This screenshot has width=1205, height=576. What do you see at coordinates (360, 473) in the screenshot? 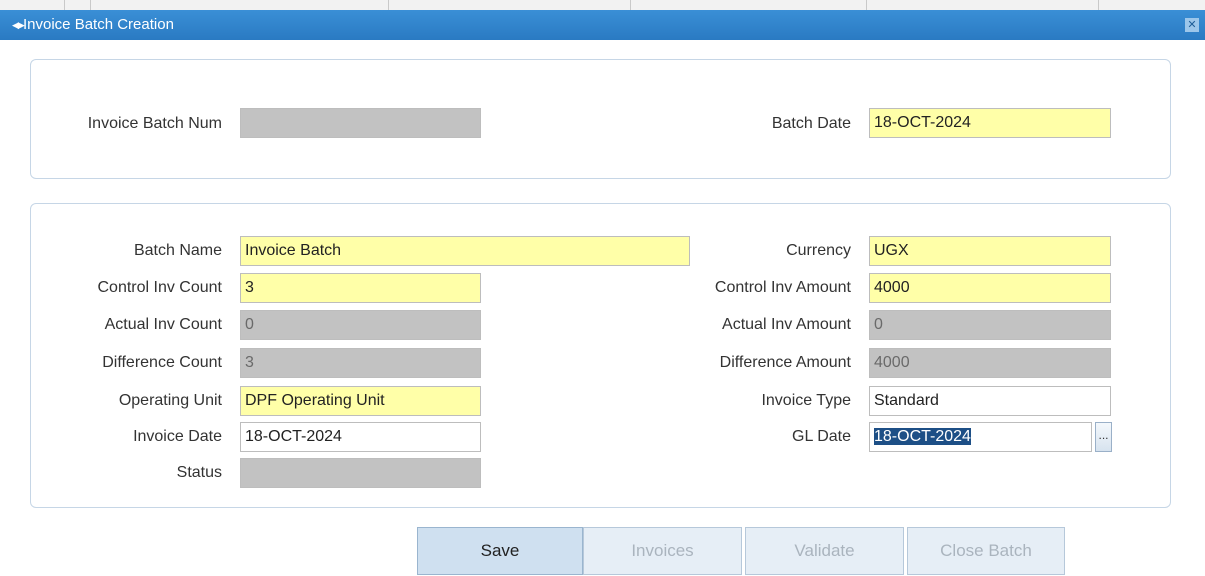
I see `status-field` at bounding box center [360, 473].